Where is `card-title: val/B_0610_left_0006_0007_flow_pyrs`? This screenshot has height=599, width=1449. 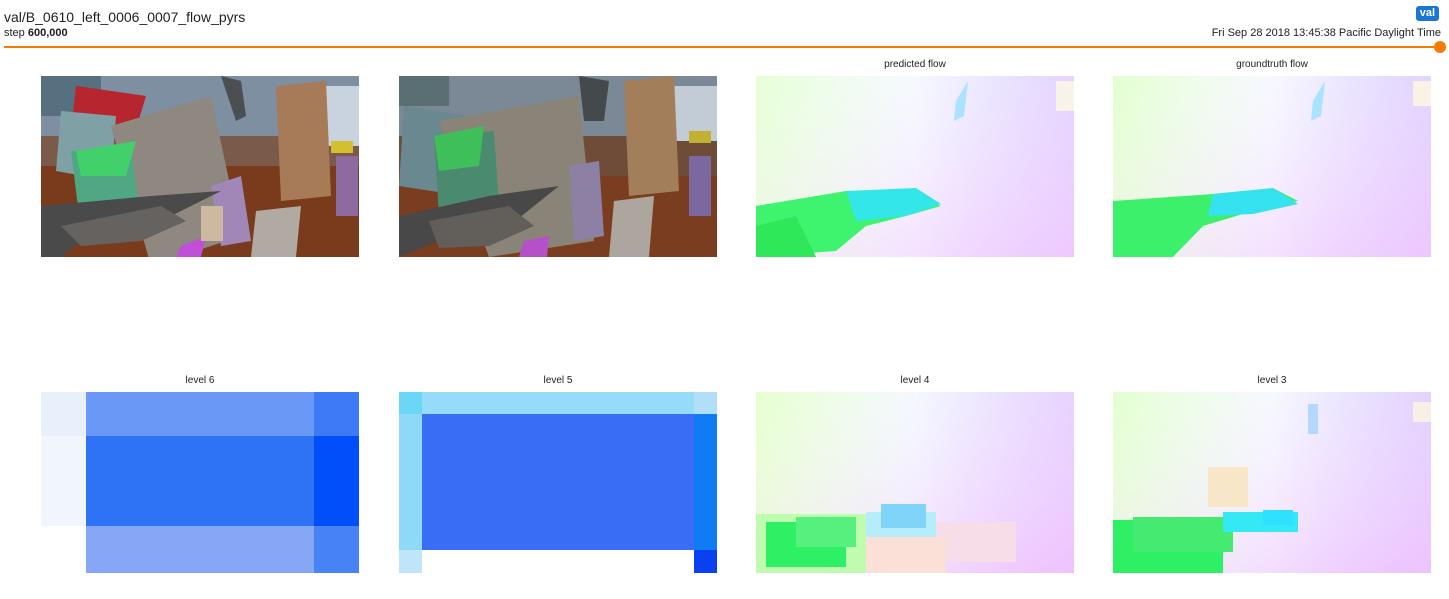
card-title: val/B_0610_left_0006_0007_flow_pyrs is located at coordinates (125, 17).